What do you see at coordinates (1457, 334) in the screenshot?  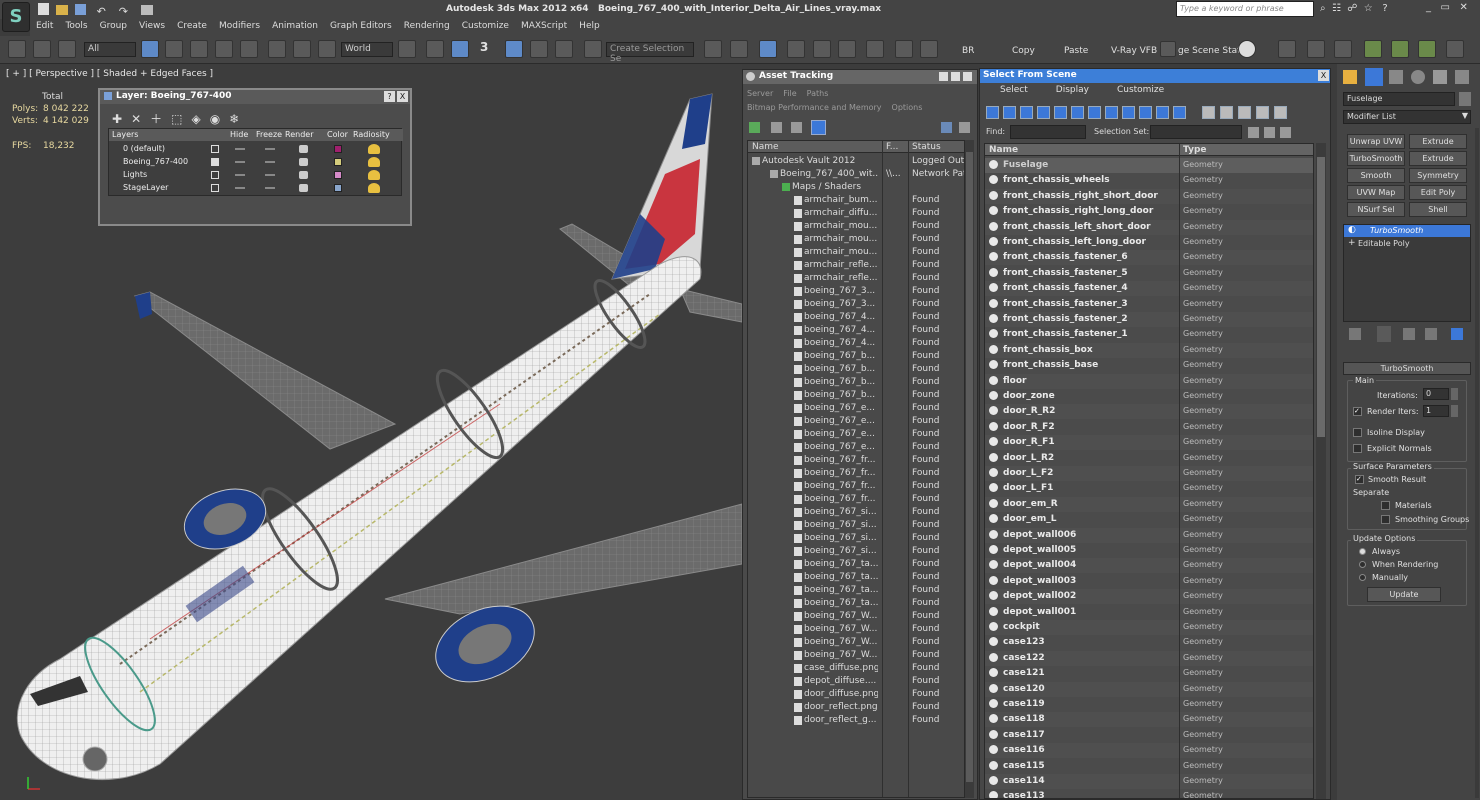 I see `configure-sets-icon` at bounding box center [1457, 334].